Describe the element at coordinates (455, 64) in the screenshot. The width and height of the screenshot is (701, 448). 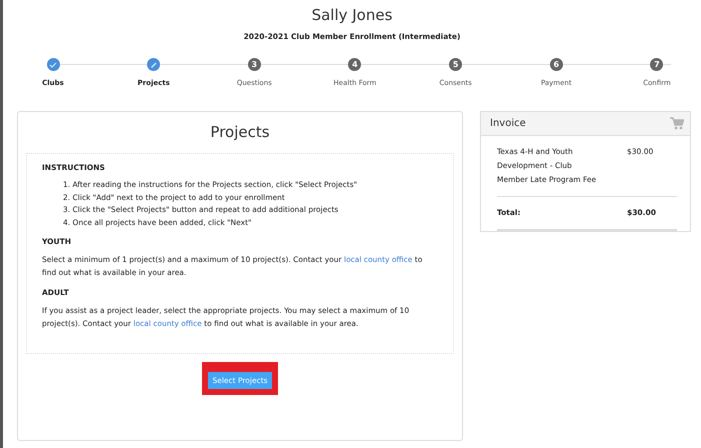
I see `step-number: 5` at that location.